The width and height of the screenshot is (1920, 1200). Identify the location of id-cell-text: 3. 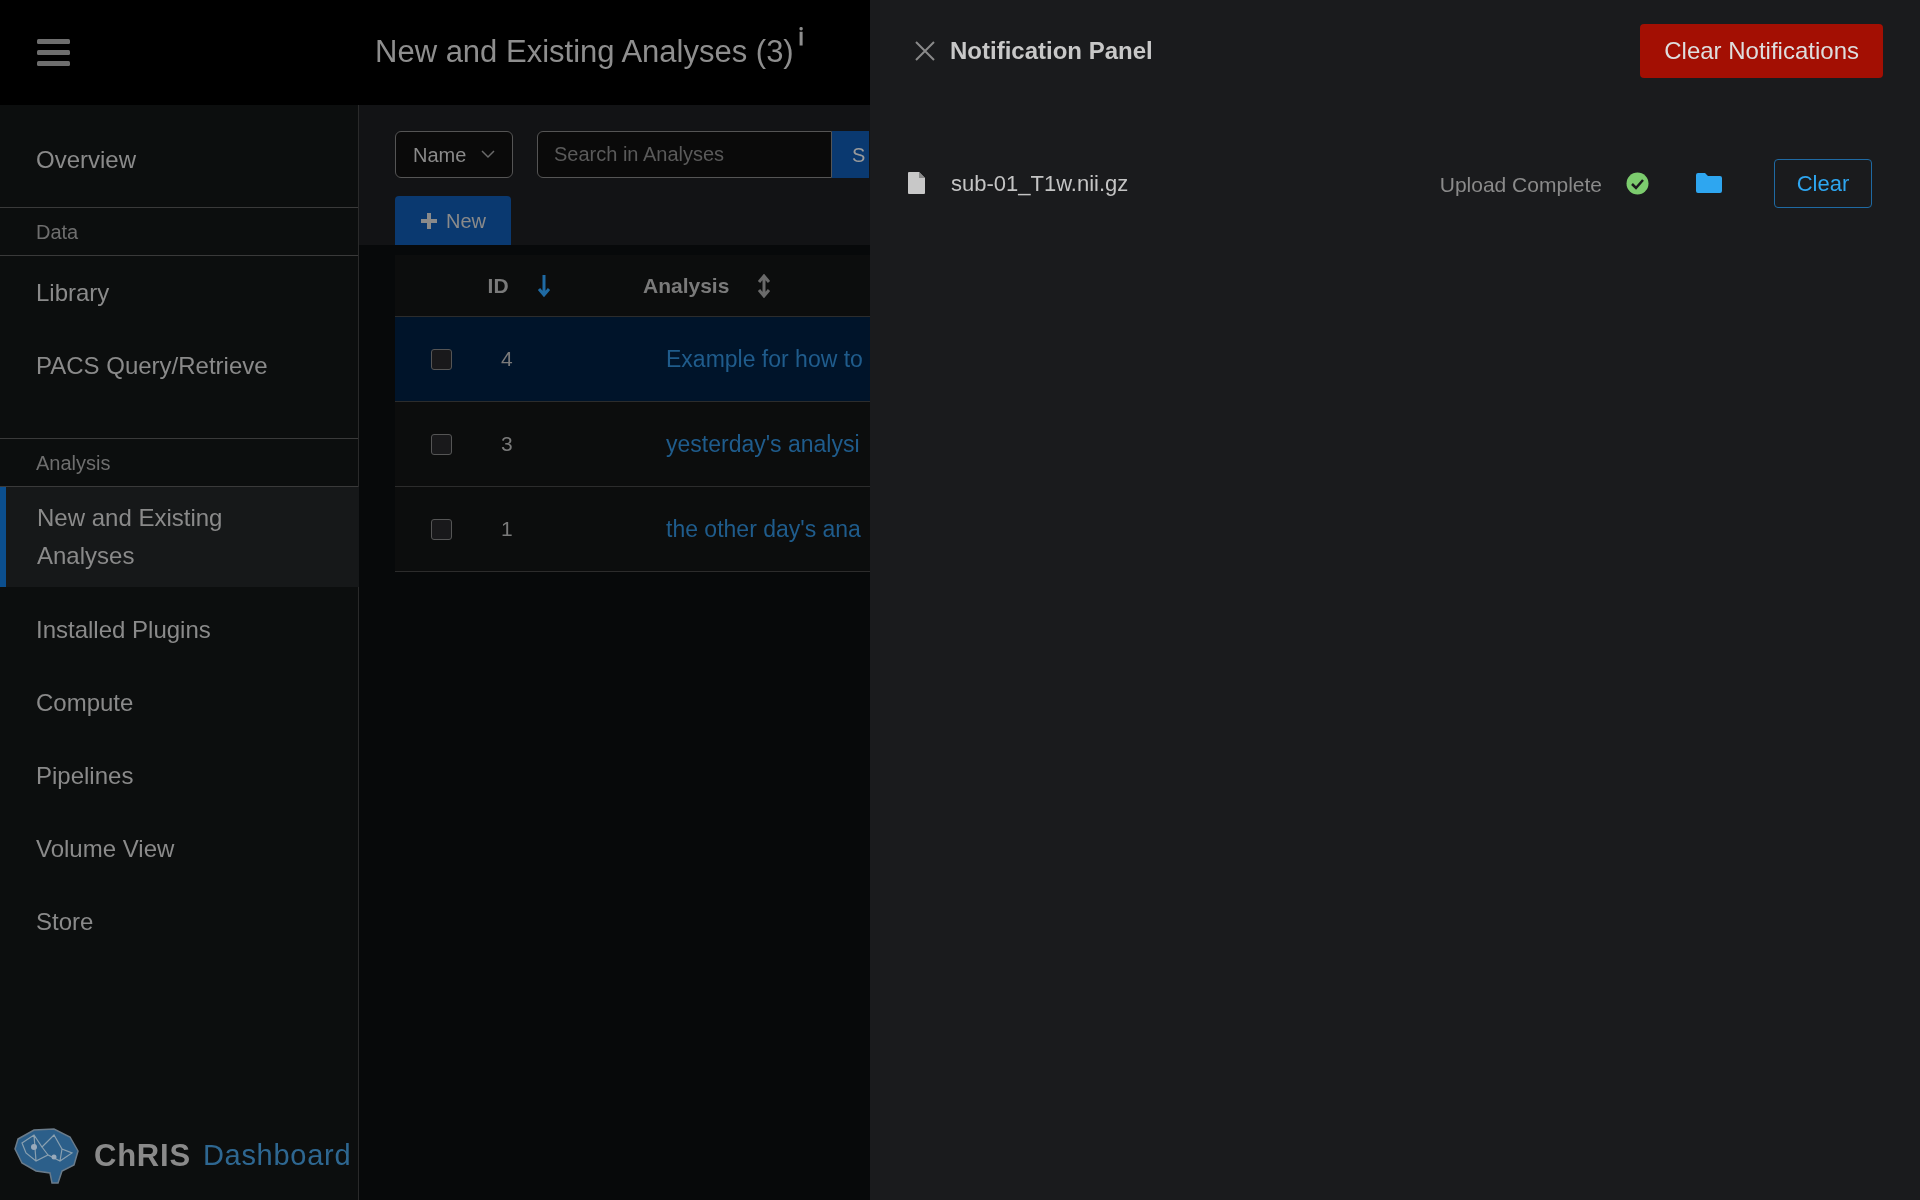
(507, 444).